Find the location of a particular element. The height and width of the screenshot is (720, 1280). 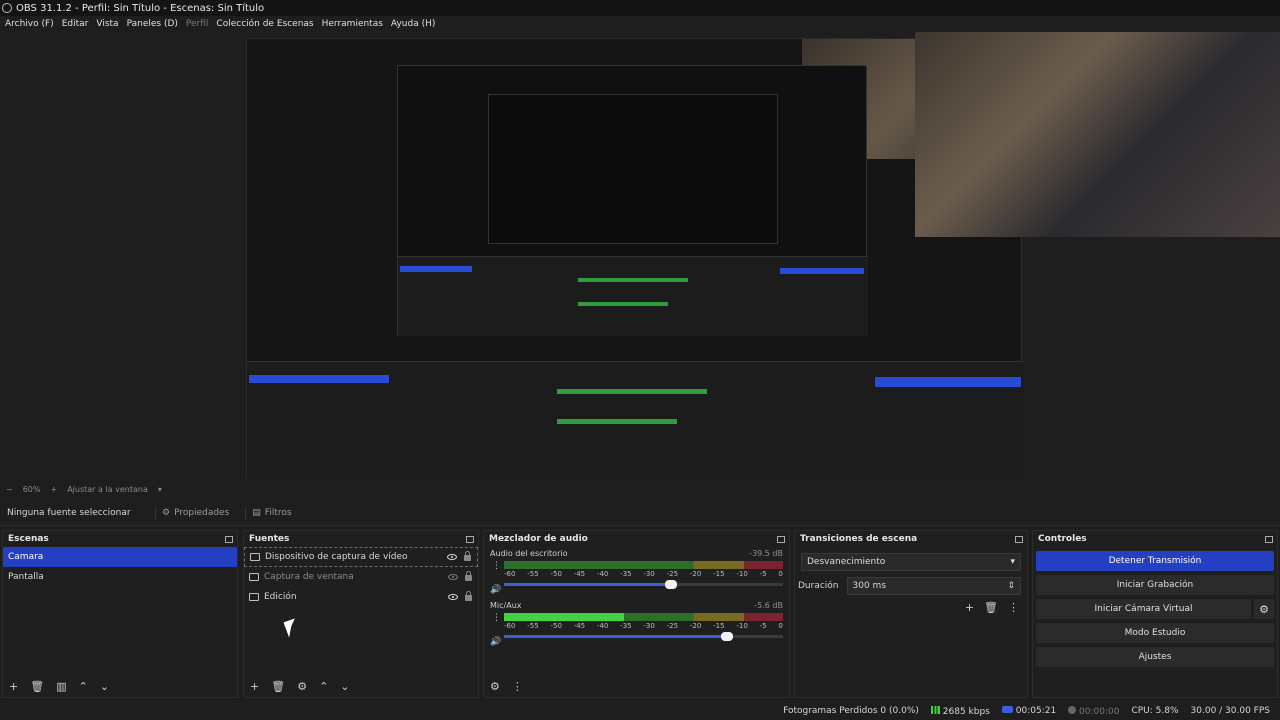

stream-timer: 00:05:21 is located at coordinates (1028, 711).